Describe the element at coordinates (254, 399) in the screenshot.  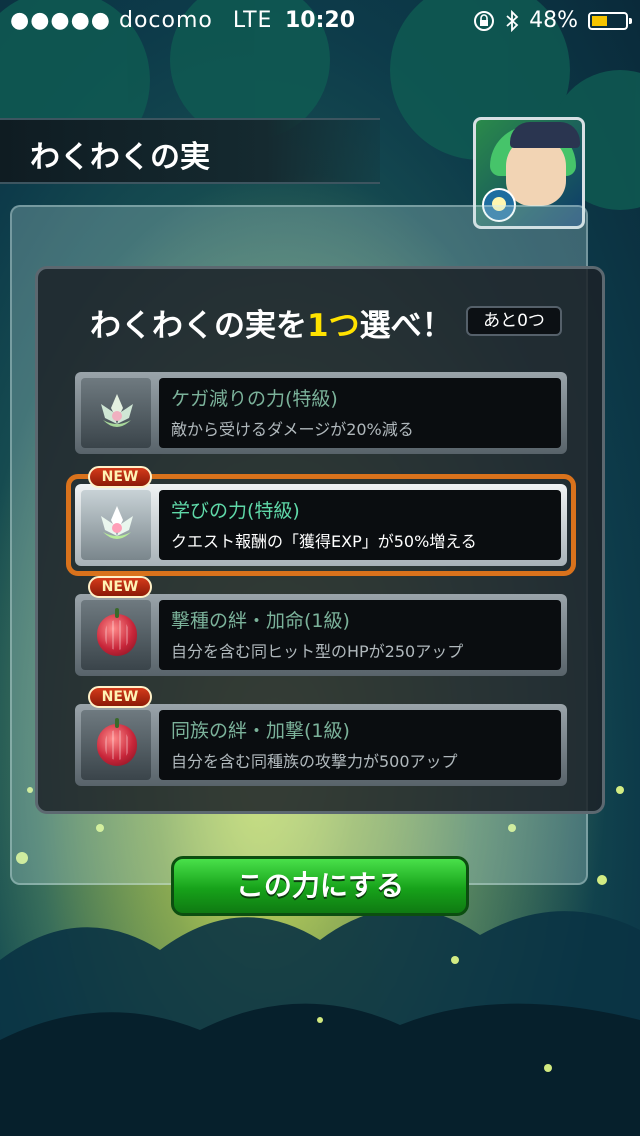
I see `option-title: ケガ減りの力(特級)` at that location.